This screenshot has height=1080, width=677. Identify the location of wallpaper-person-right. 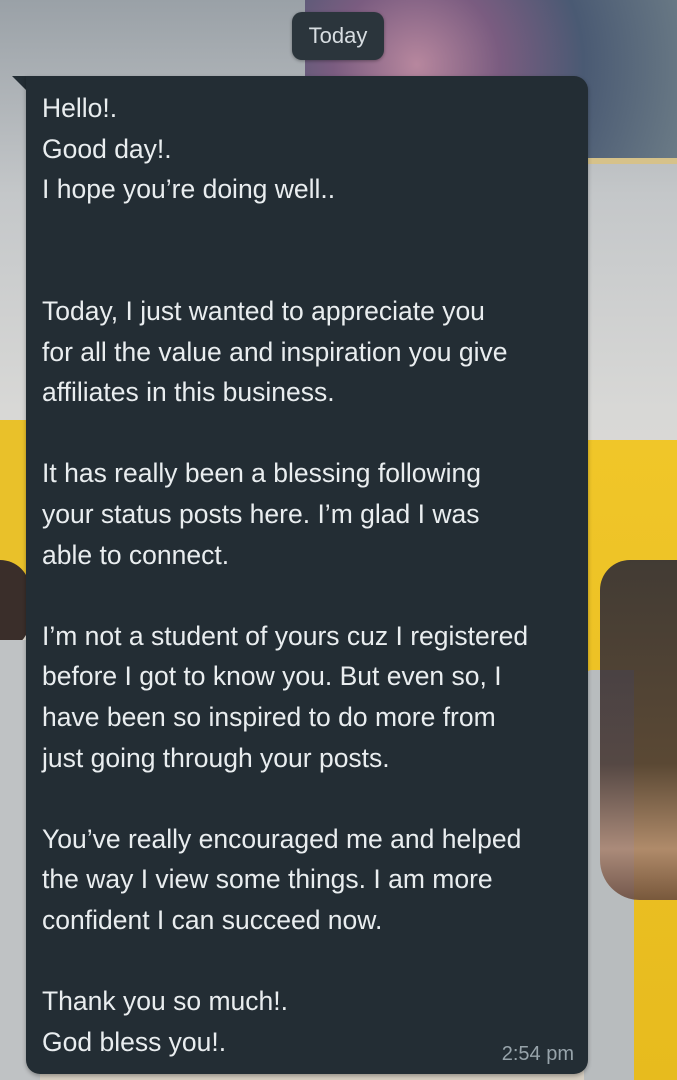
(638, 730).